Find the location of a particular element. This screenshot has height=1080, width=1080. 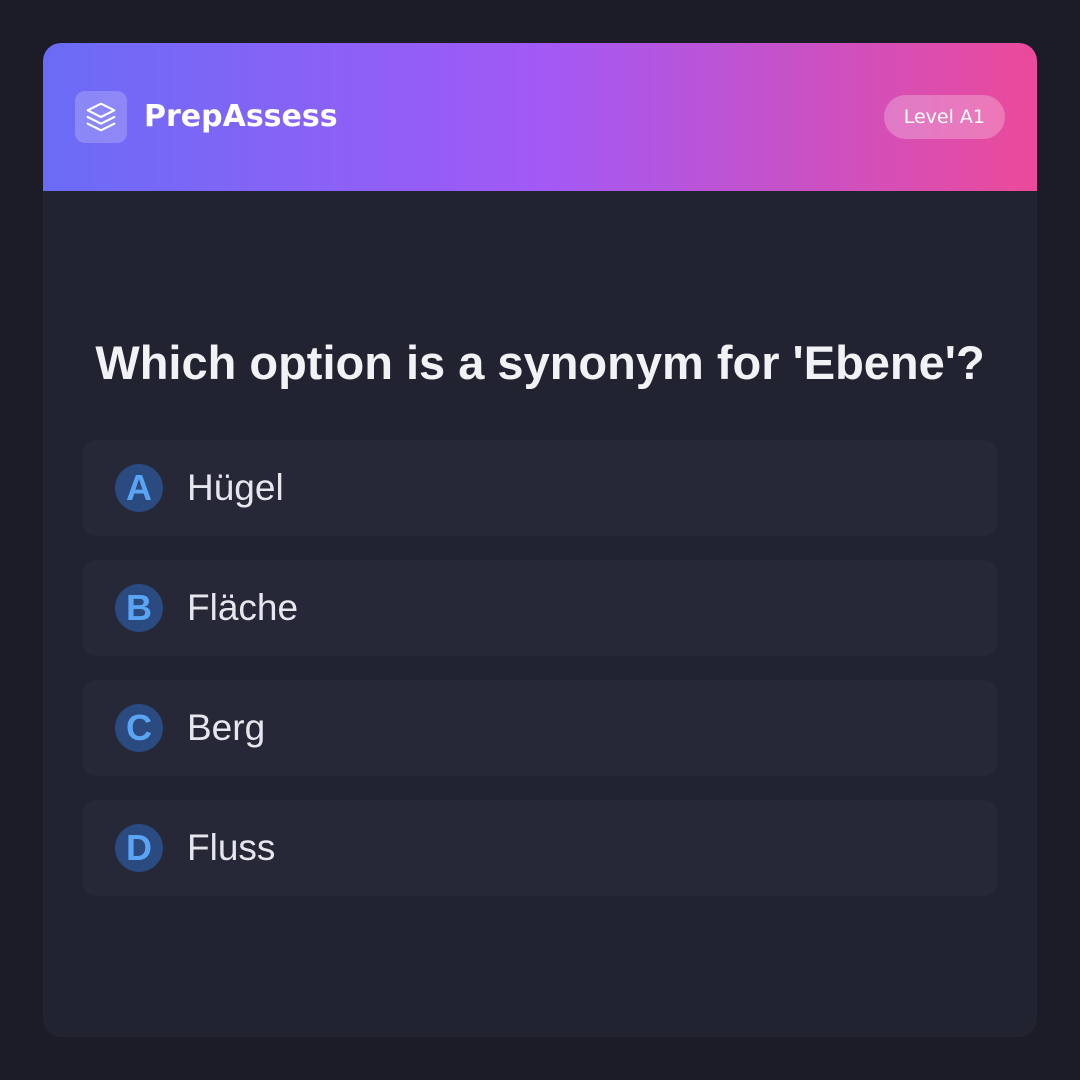

option-d: D Fluss is located at coordinates (540, 848).